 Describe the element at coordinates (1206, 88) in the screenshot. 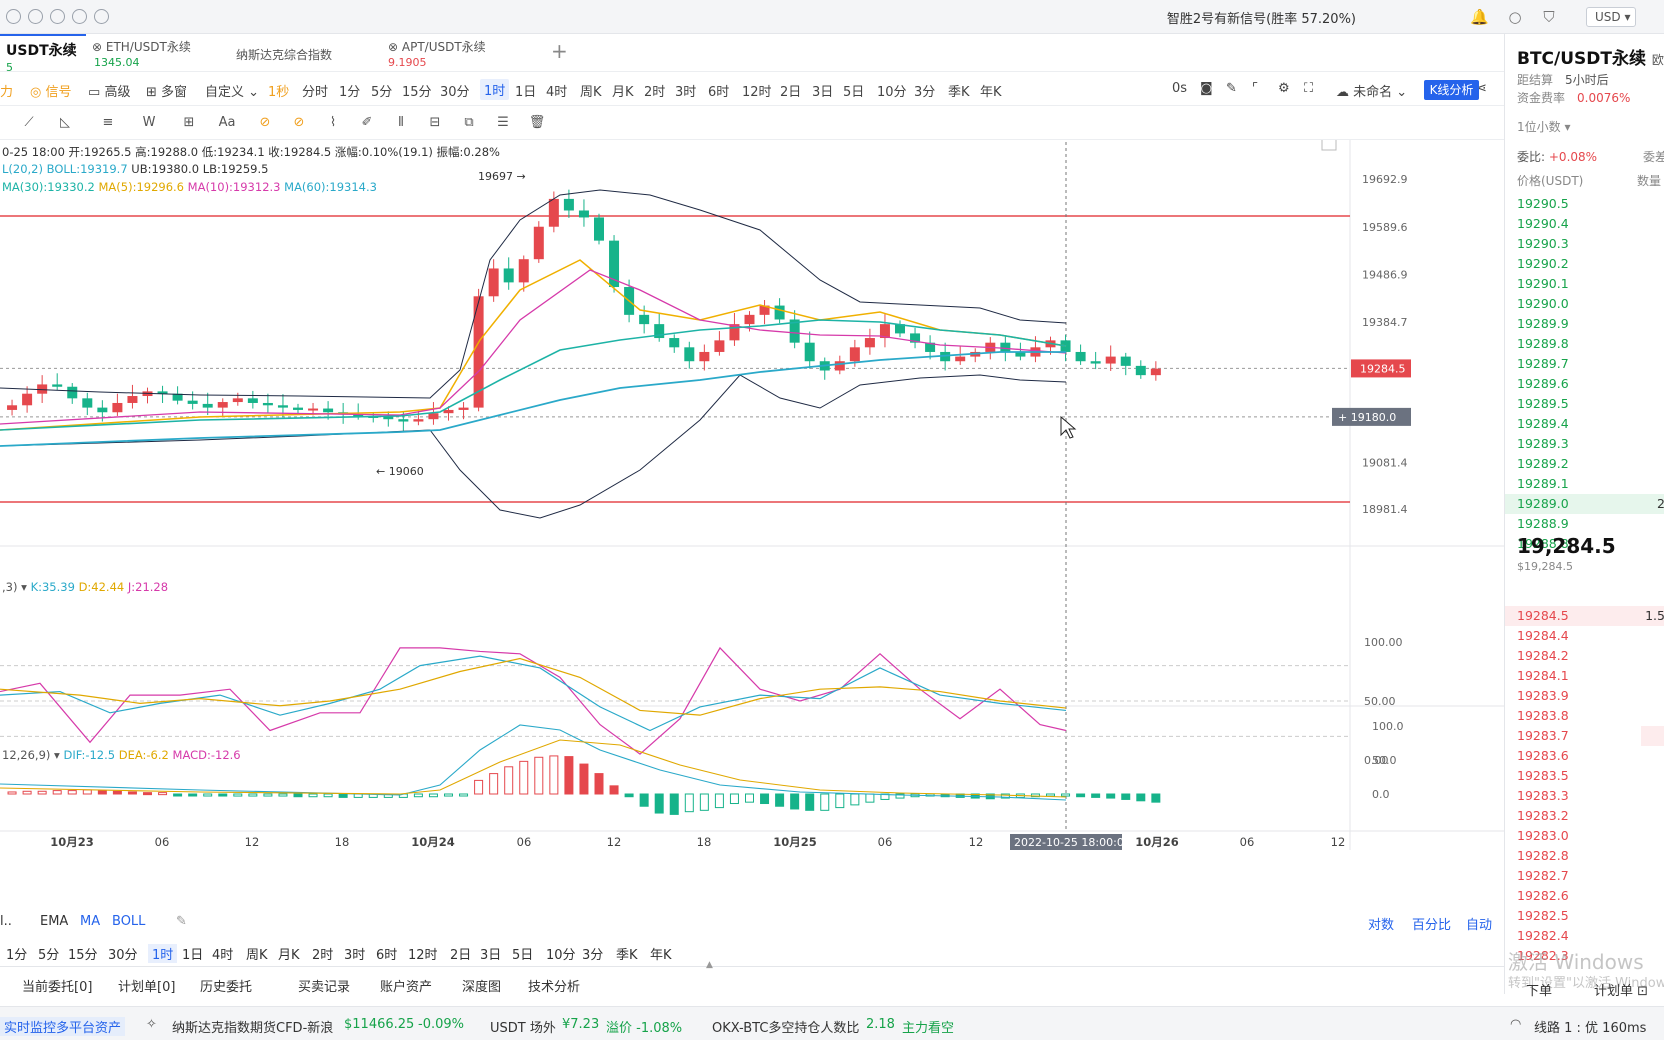

I see `camera-icon: ◙` at that location.